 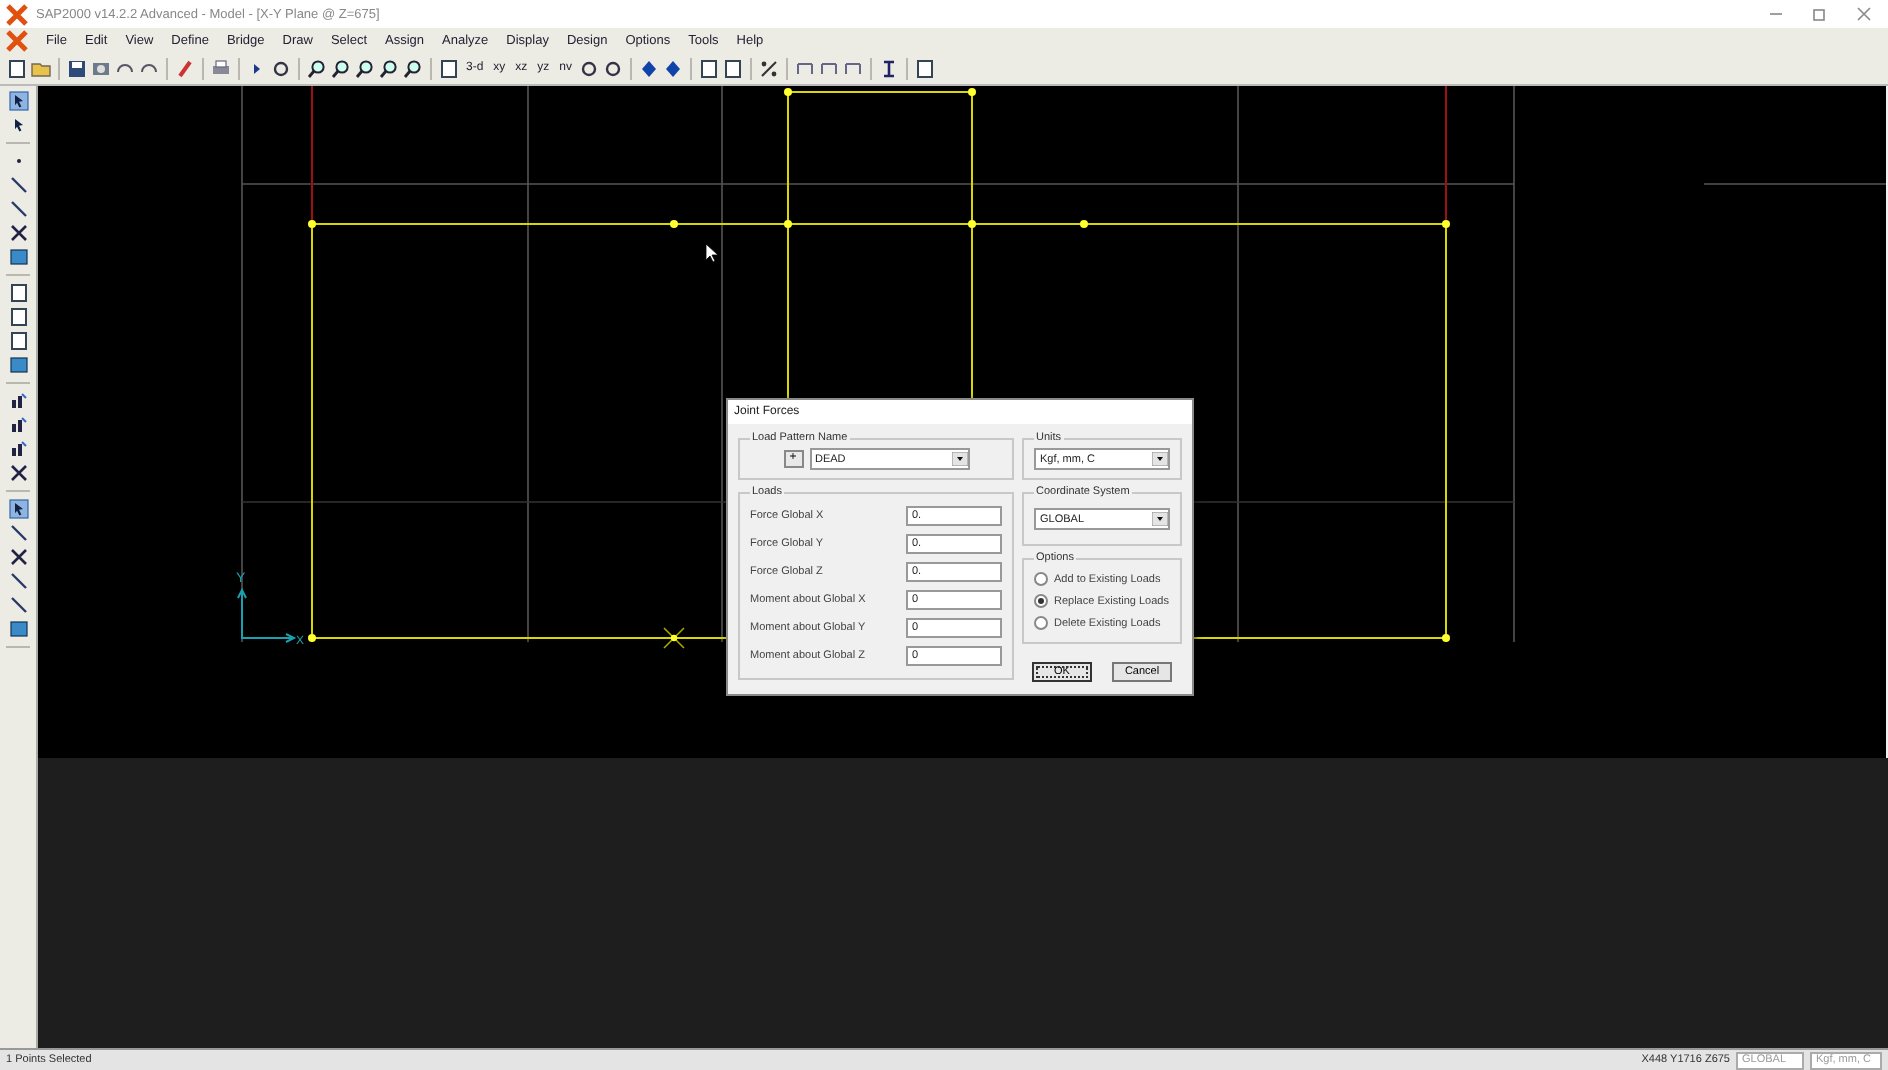 What do you see at coordinates (221, 68) in the screenshot?
I see `printer-icon` at bounding box center [221, 68].